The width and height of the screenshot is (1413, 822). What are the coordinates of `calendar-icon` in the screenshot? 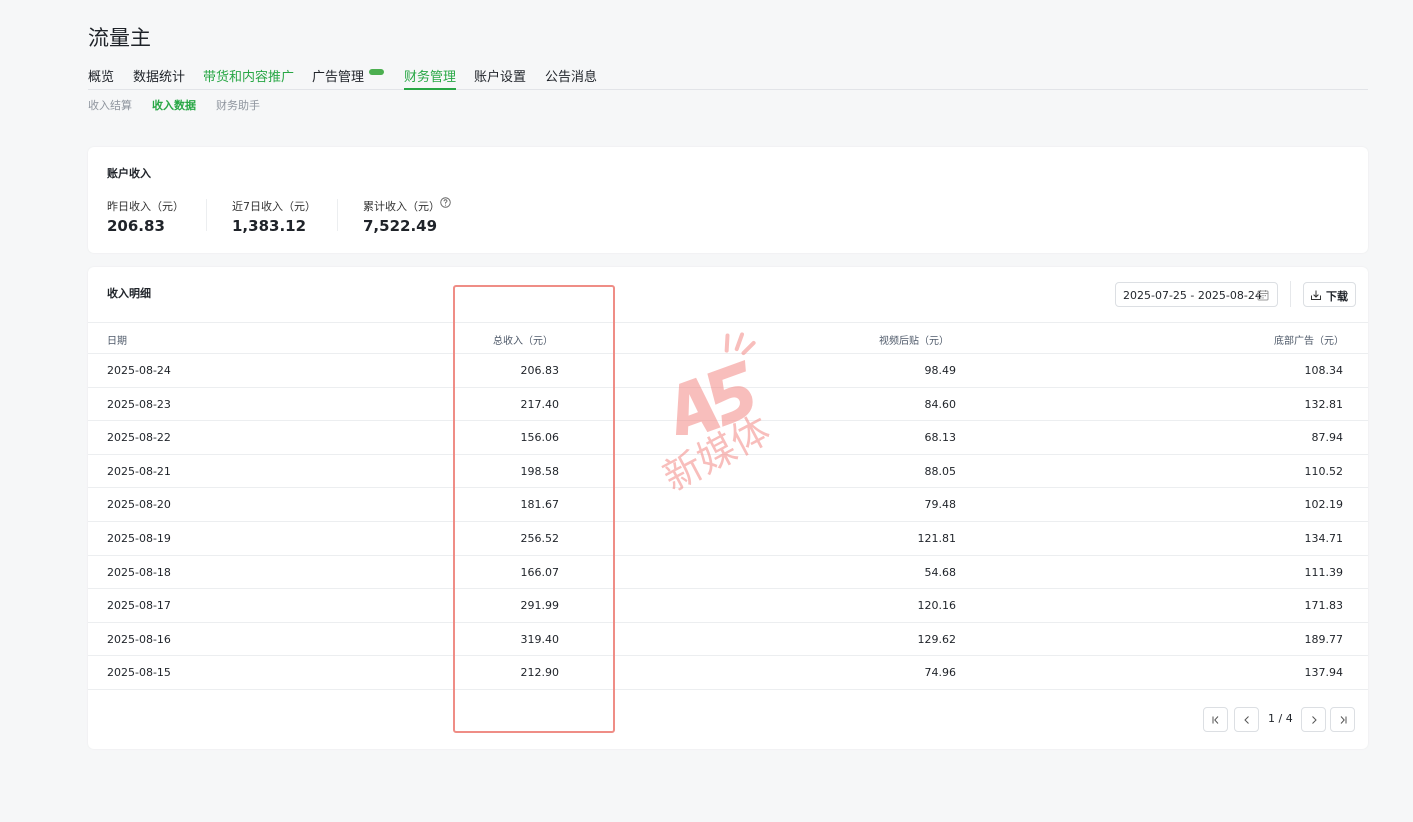 It's located at (1263, 295).